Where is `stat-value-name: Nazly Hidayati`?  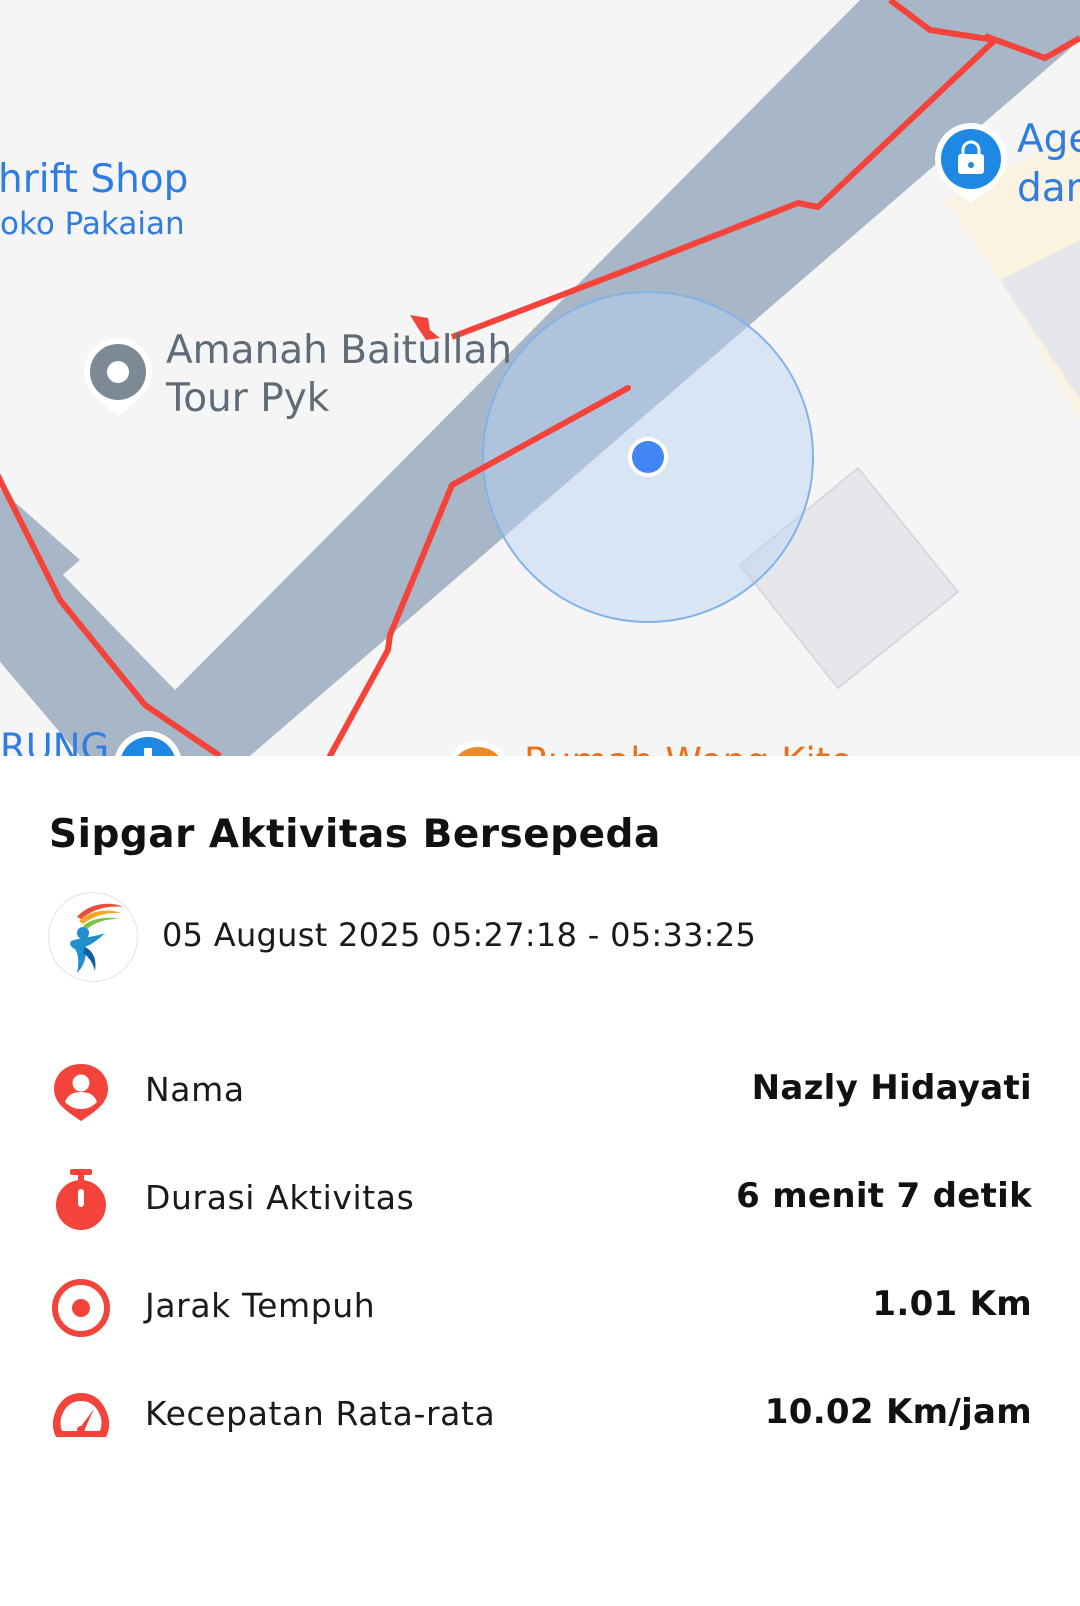 stat-value-name: Nazly Hidayati is located at coordinates (891, 1088).